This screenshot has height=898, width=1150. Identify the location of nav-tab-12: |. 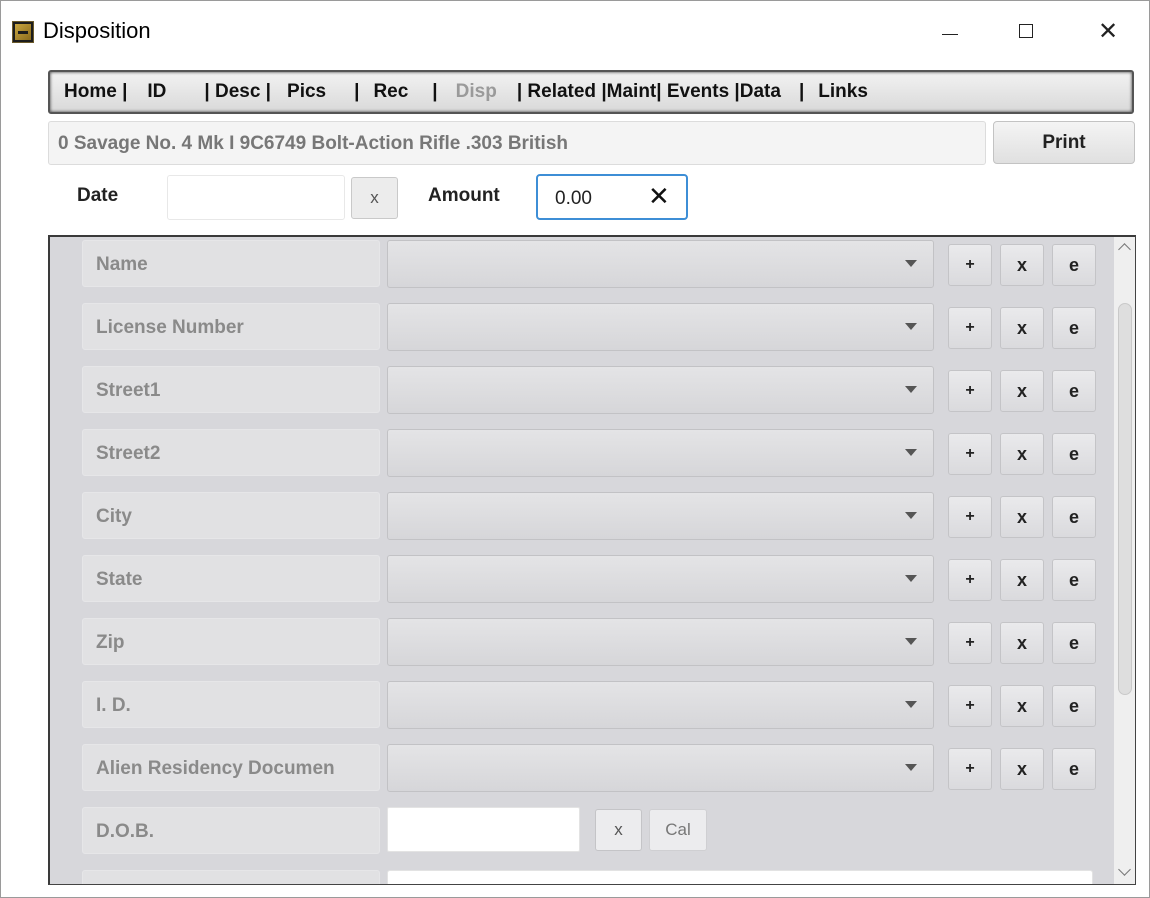
(801, 91).